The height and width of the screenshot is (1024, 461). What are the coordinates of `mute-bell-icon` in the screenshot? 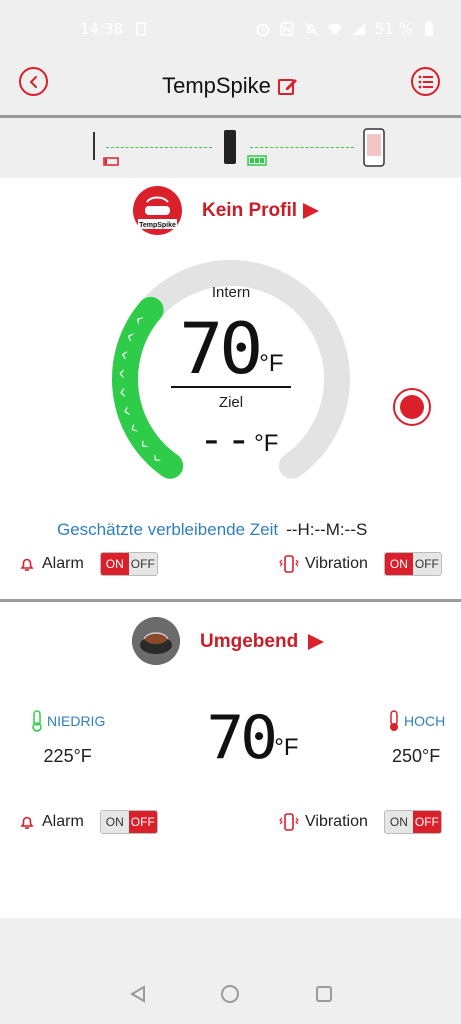 It's located at (311, 29).